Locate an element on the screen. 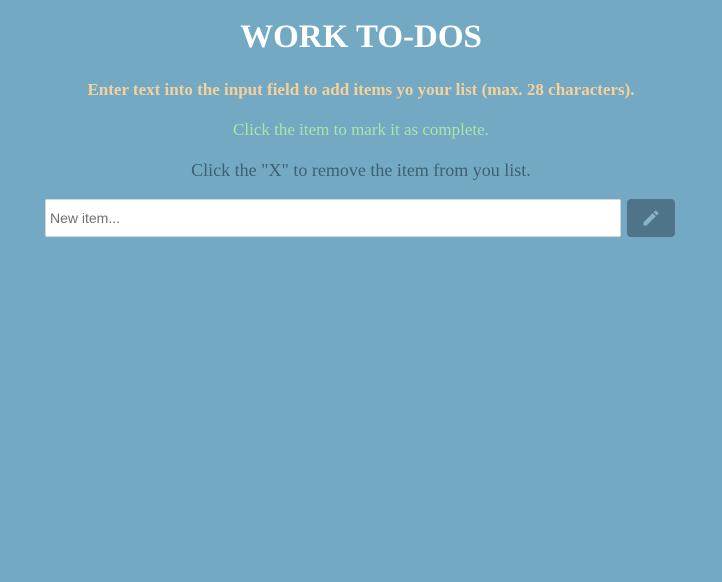 The image size is (722, 582). complete-instruction: Click the item to mark it as complete. is located at coordinates (361, 129).